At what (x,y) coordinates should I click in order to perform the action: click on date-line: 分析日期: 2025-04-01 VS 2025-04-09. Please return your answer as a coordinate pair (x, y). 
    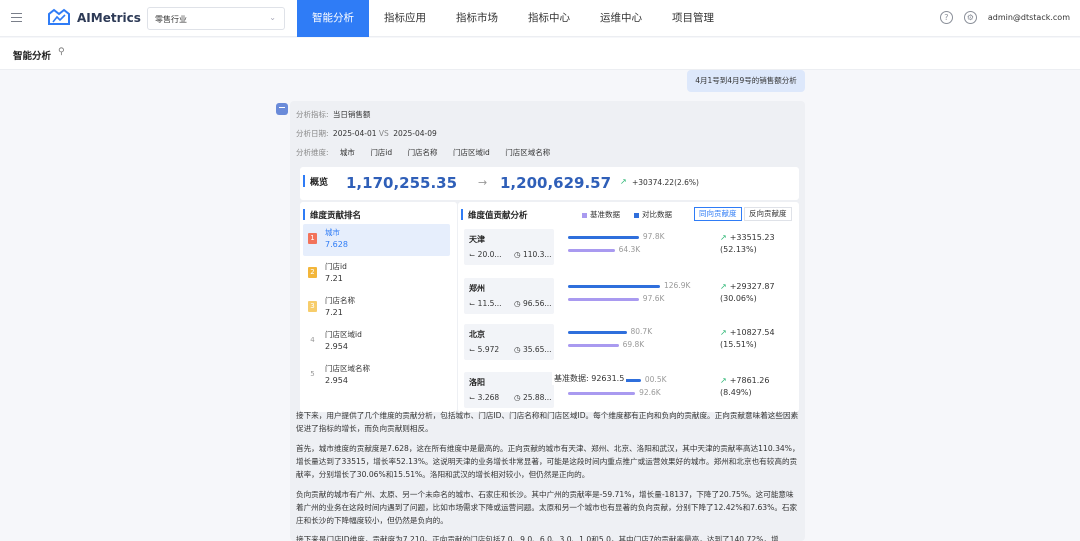
    Looking at the image, I should click on (366, 133).